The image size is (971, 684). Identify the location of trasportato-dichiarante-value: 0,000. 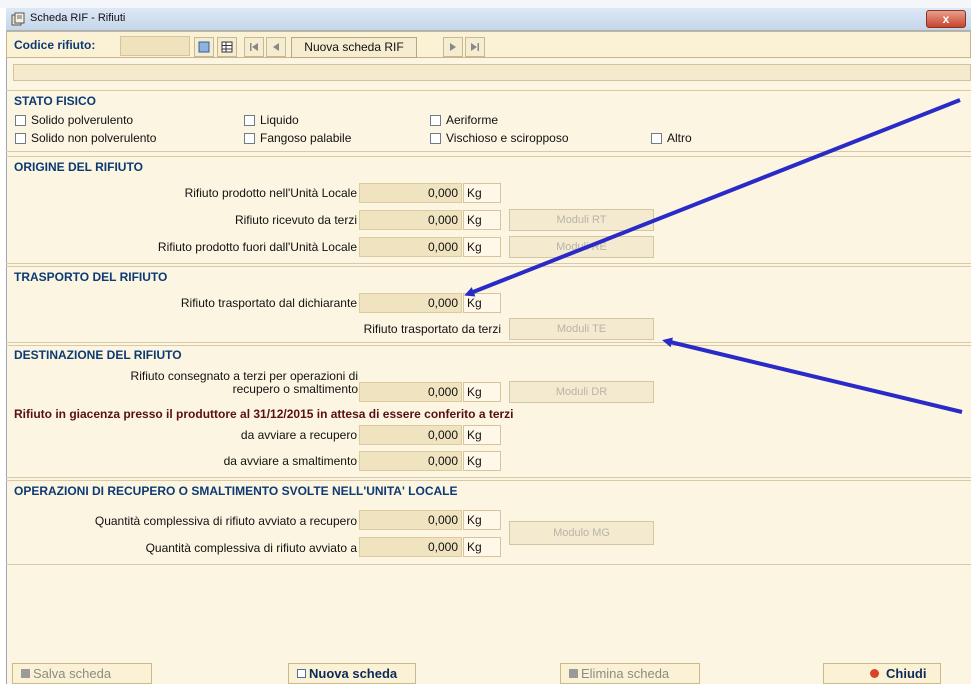
(410, 303).